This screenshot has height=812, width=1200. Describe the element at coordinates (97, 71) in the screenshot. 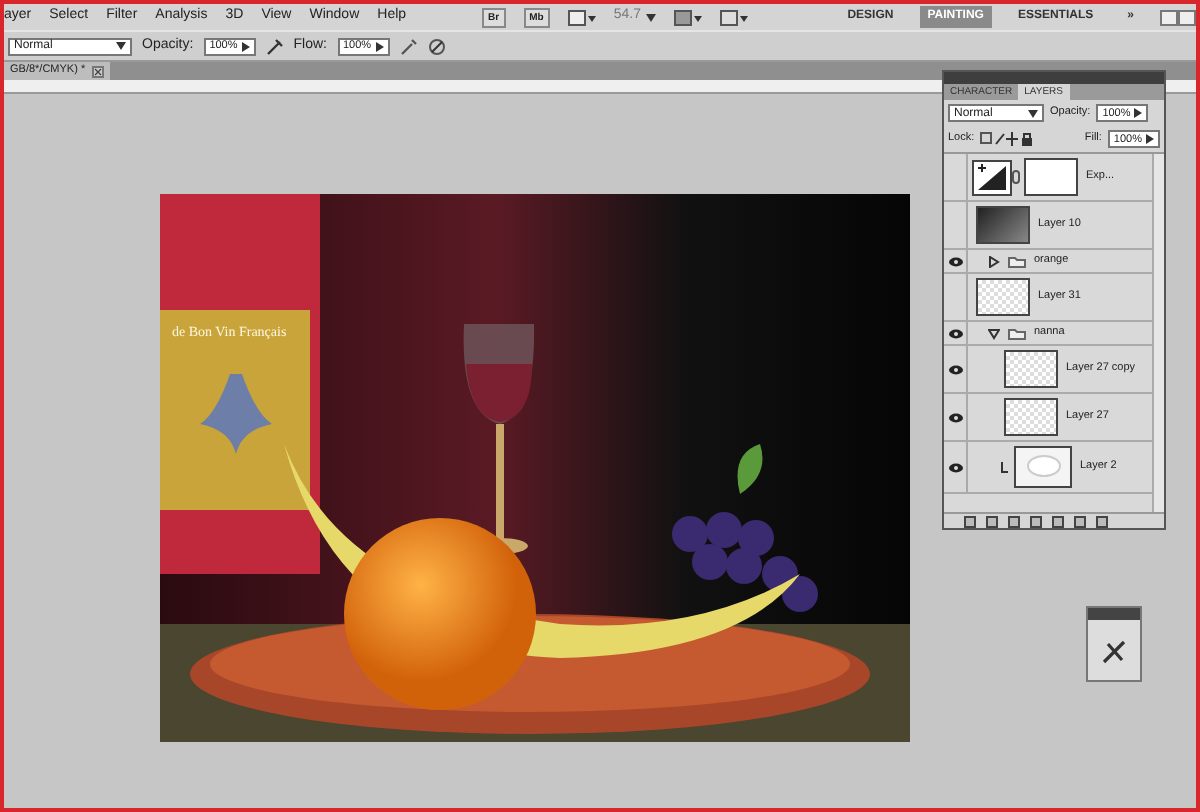

I see `close-icon` at that location.